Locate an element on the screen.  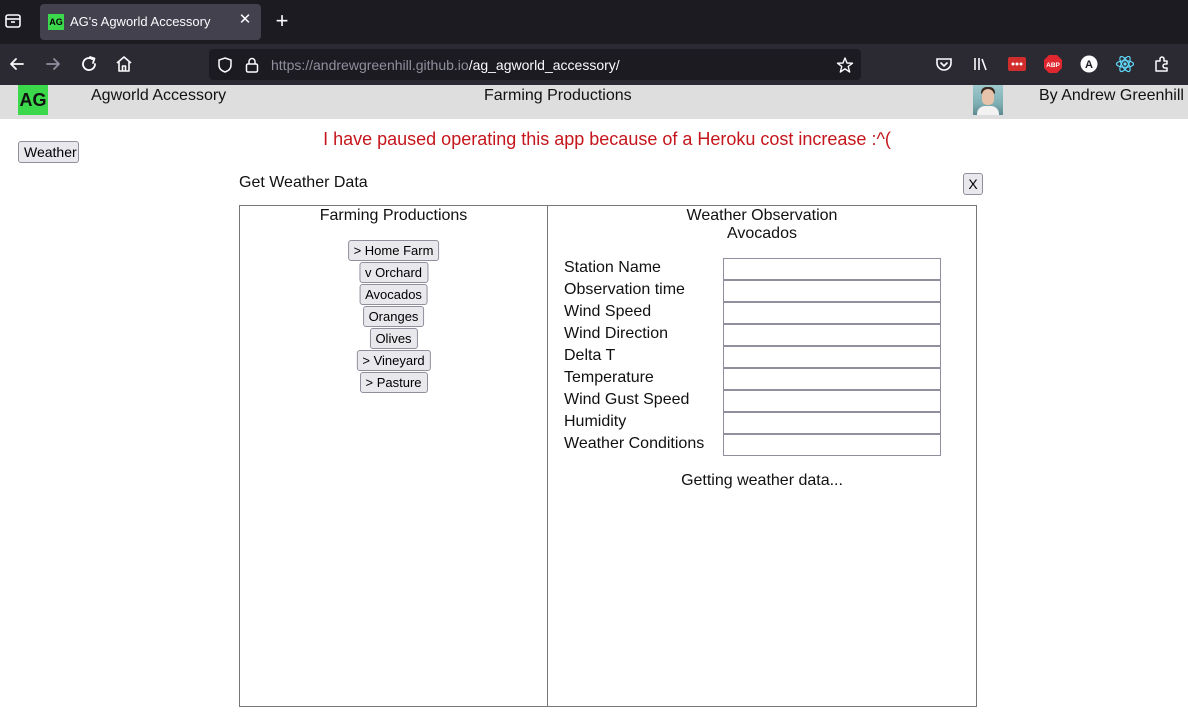
library-icon is located at coordinates (981, 64).